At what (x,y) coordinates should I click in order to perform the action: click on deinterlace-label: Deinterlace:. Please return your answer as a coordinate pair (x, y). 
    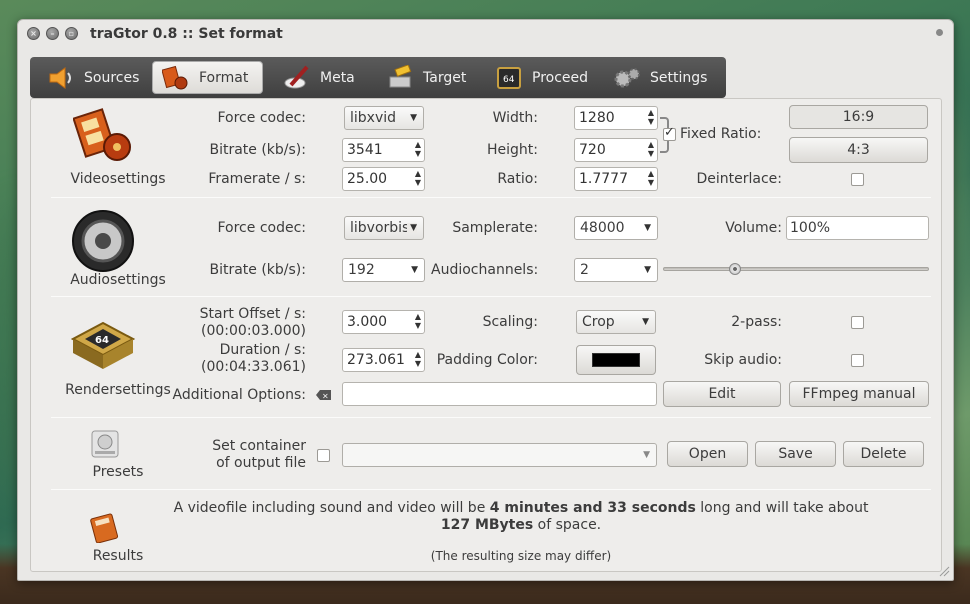
    Looking at the image, I should click on (739, 179).